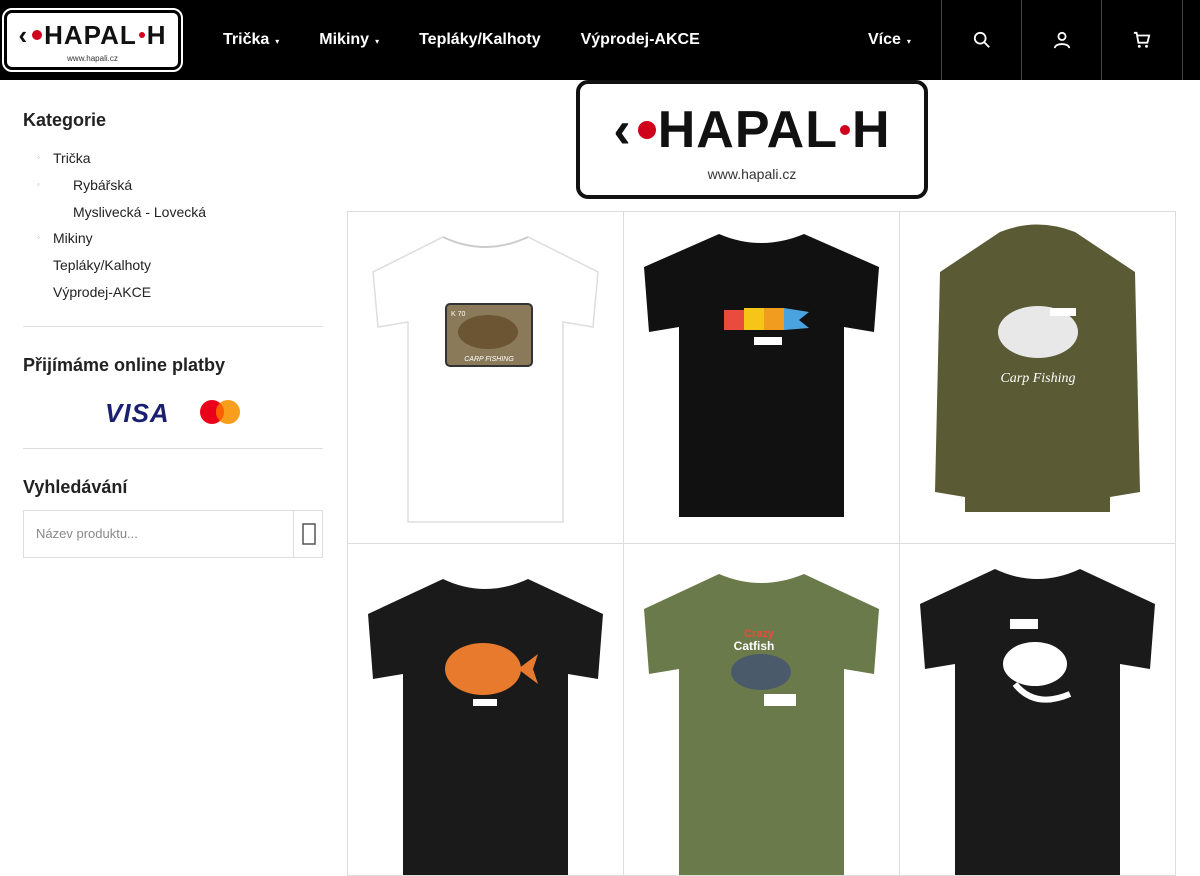 The height and width of the screenshot is (876, 1200). I want to click on category-item: Výprodej-AKCE, so click(173, 292).